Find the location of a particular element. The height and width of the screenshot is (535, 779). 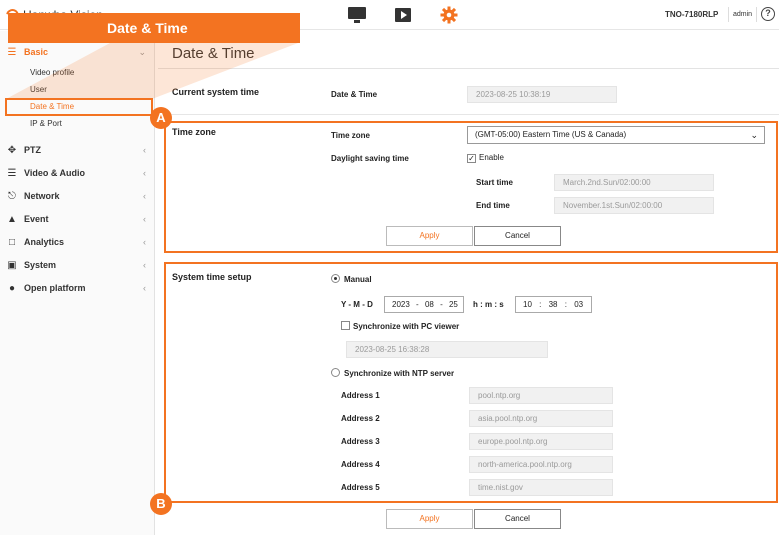

highlight-date-time-menu is located at coordinates (79, 107).